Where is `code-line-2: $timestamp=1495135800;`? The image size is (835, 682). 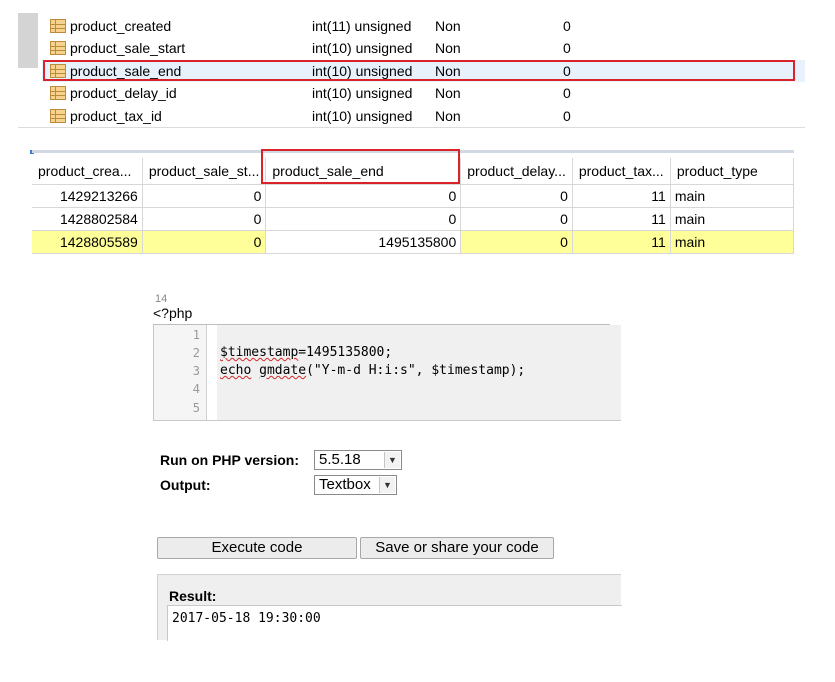
code-line-2: $timestamp=1495135800; is located at coordinates (306, 352).